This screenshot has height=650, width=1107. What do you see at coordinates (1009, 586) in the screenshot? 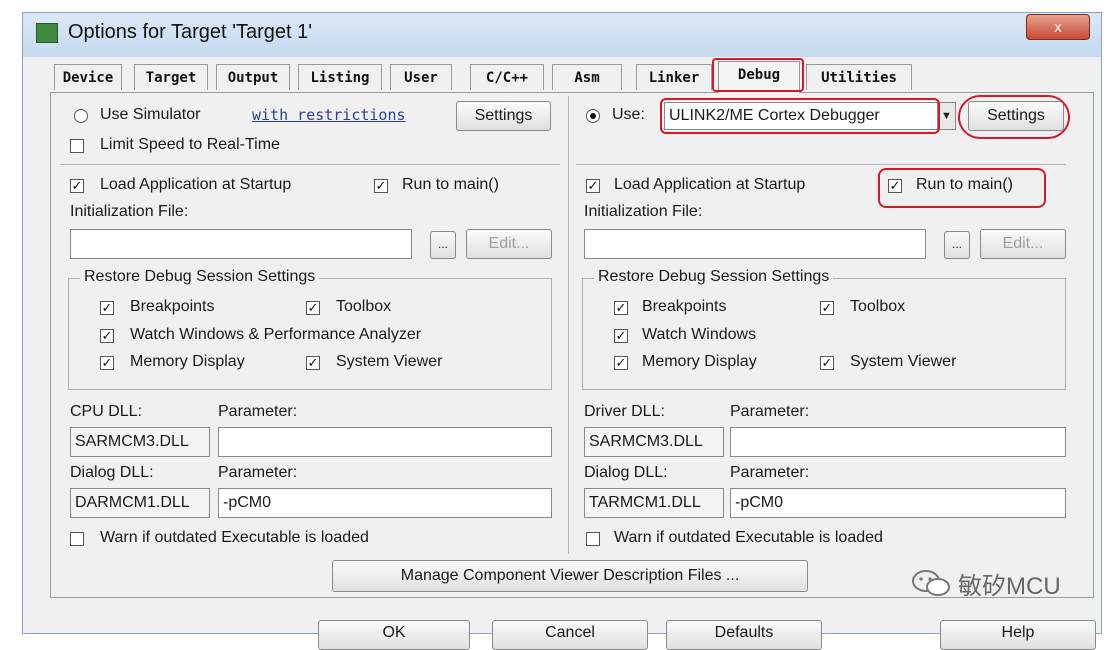
I see `watermark-text: 敏矽MCU` at bounding box center [1009, 586].